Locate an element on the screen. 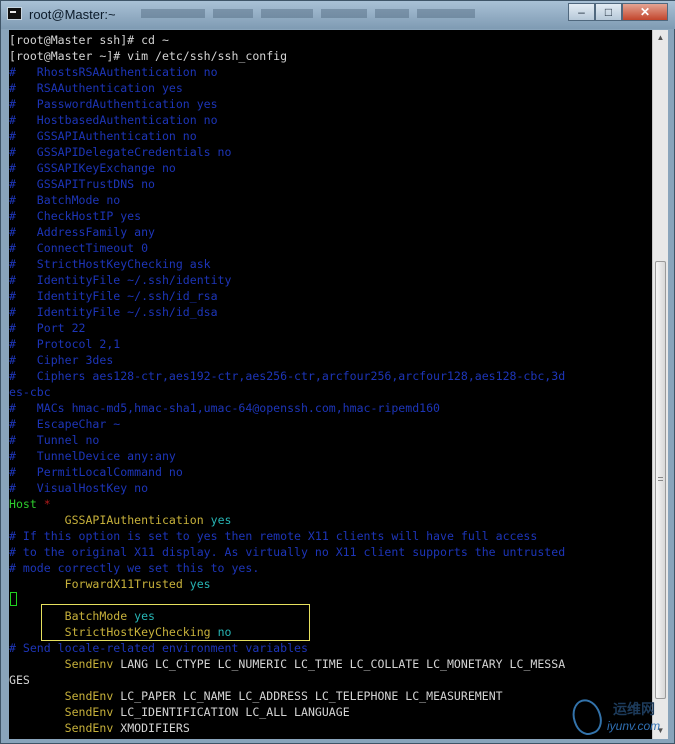  terminal-text-segment: ForwardX11Trusted is located at coordinates (123, 584).